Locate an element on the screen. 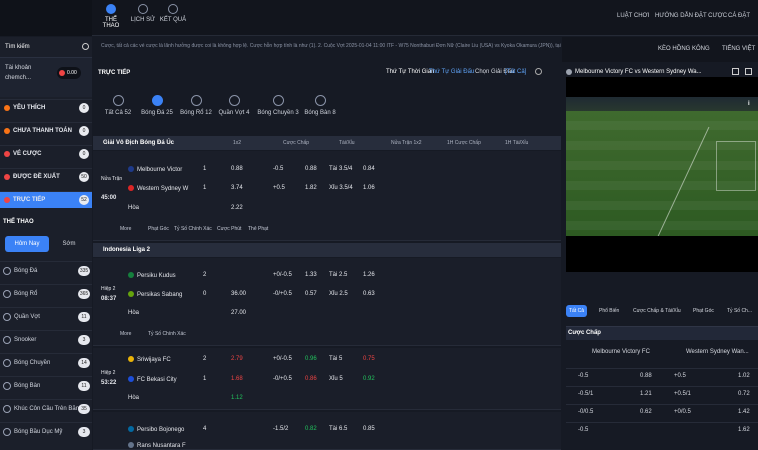 The image size is (758, 450). draw-label: Hòa is located at coordinates (134, 398).